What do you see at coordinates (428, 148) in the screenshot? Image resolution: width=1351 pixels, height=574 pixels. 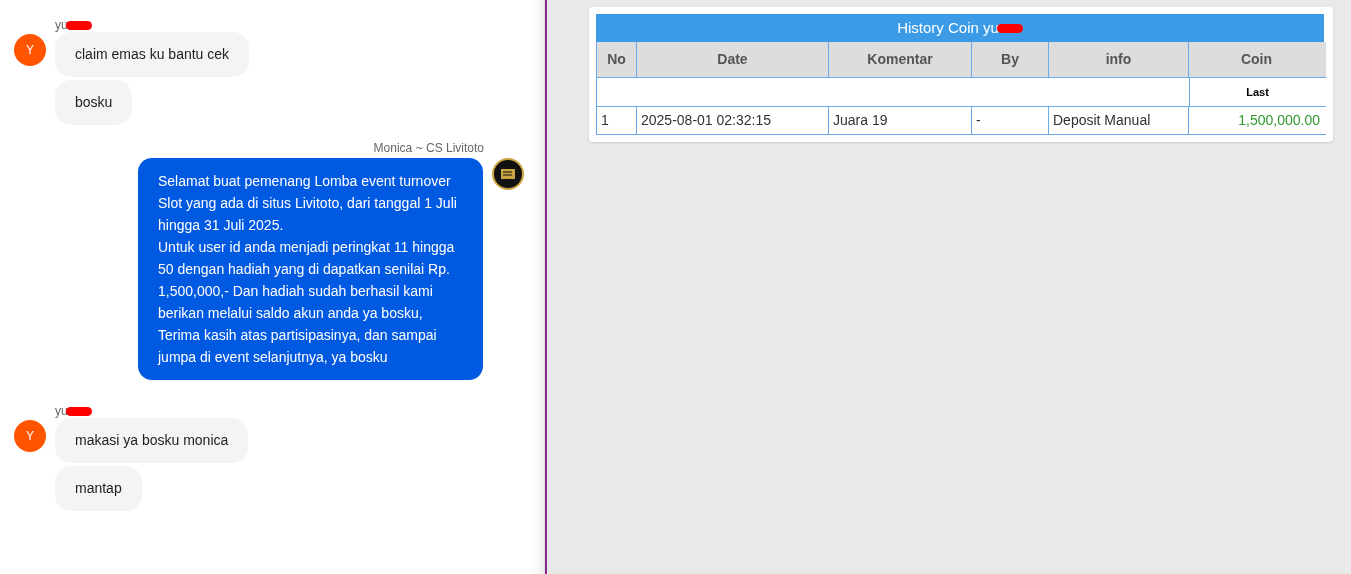 I see `sender-name: Monica ~ CS Livitoto` at bounding box center [428, 148].